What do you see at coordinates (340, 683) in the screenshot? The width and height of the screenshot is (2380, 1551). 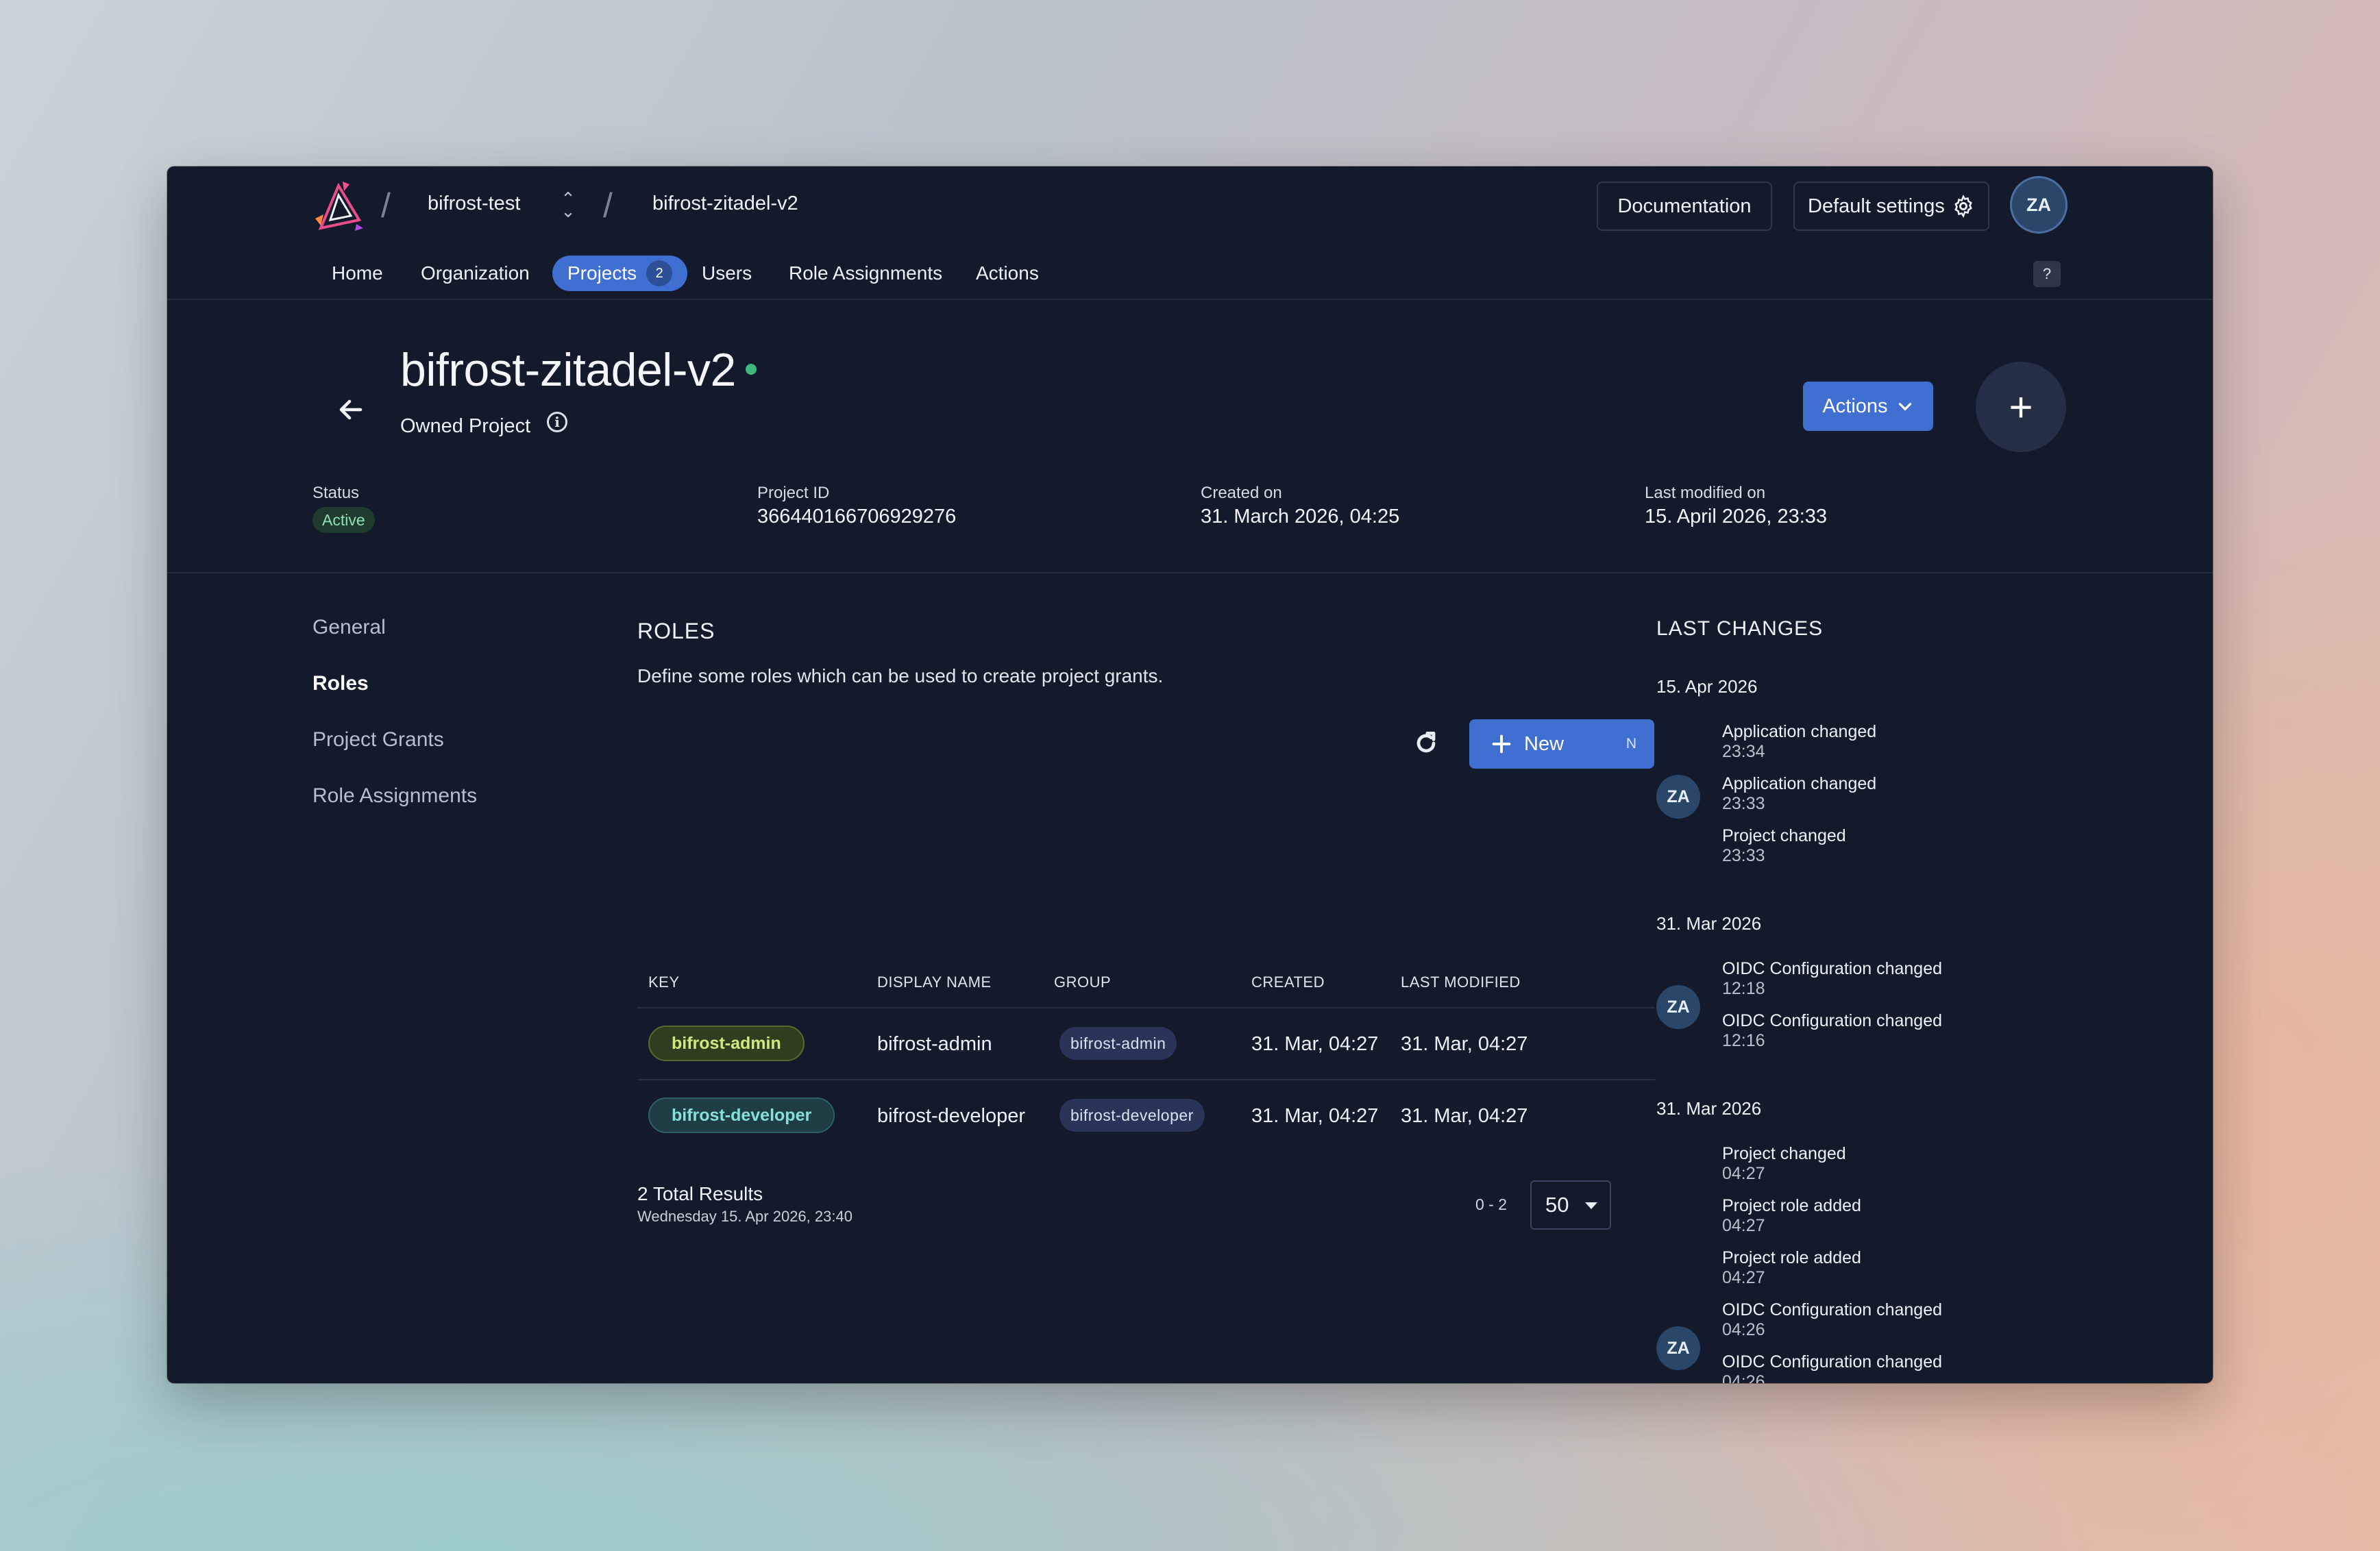 I see `sidebar-item-roles: Roles` at bounding box center [340, 683].